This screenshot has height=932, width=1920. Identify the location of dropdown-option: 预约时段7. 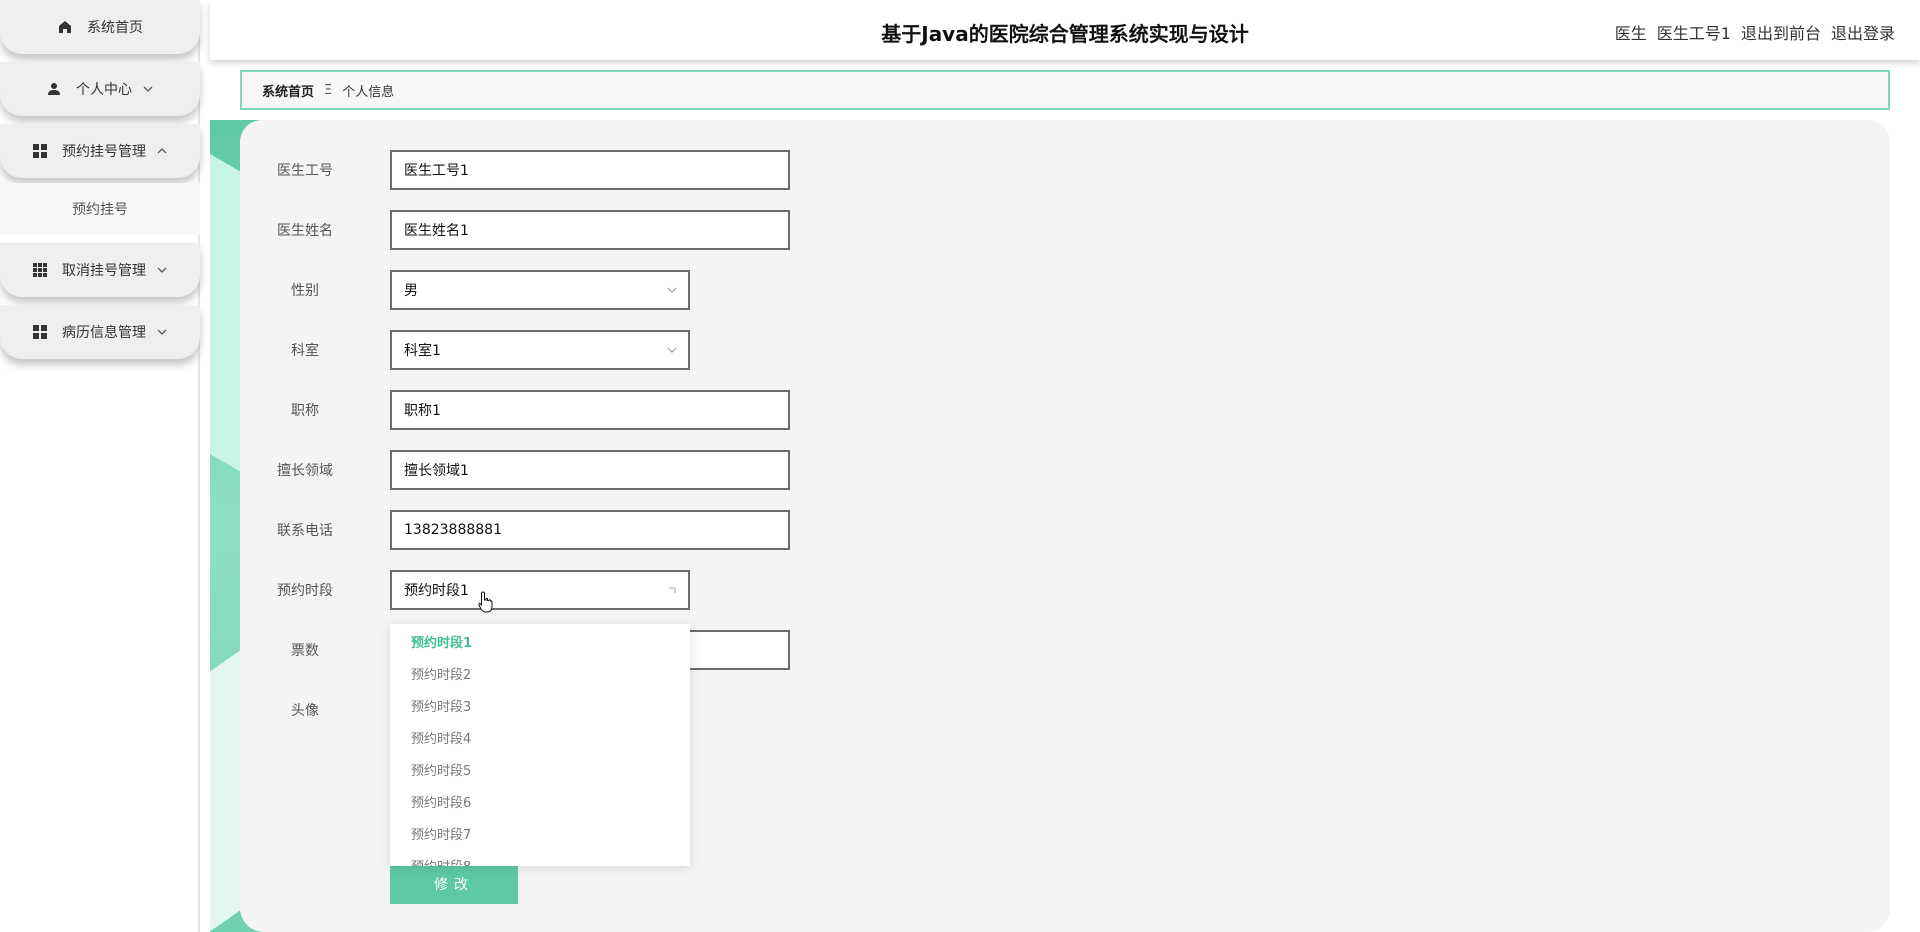
(540, 836).